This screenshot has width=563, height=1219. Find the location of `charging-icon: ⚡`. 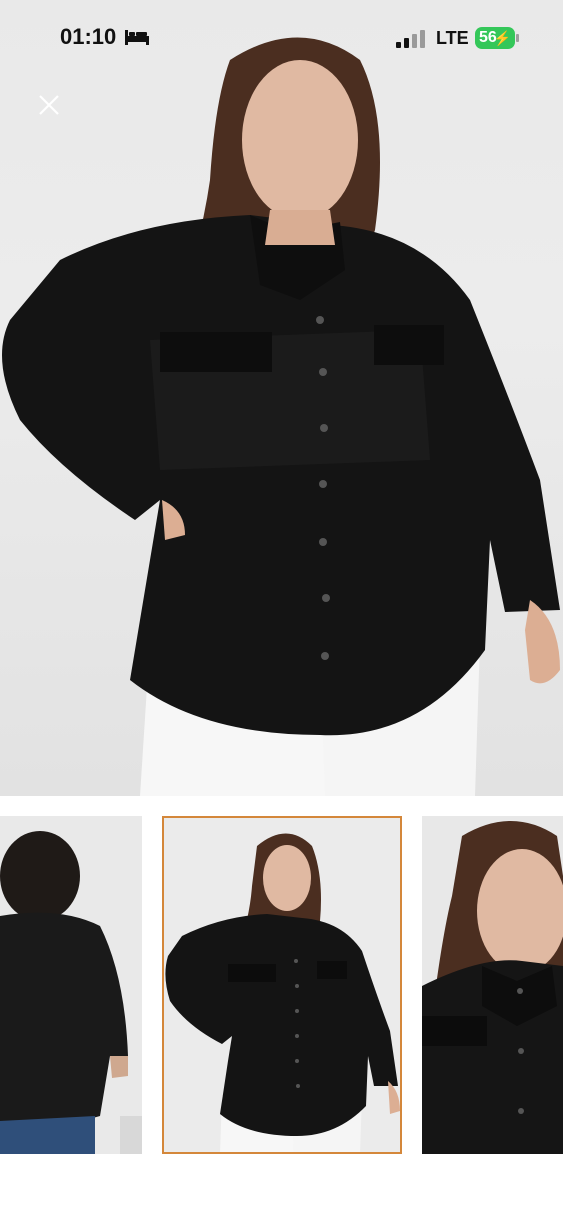

charging-icon: ⚡ is located at coordinates (502, 38).